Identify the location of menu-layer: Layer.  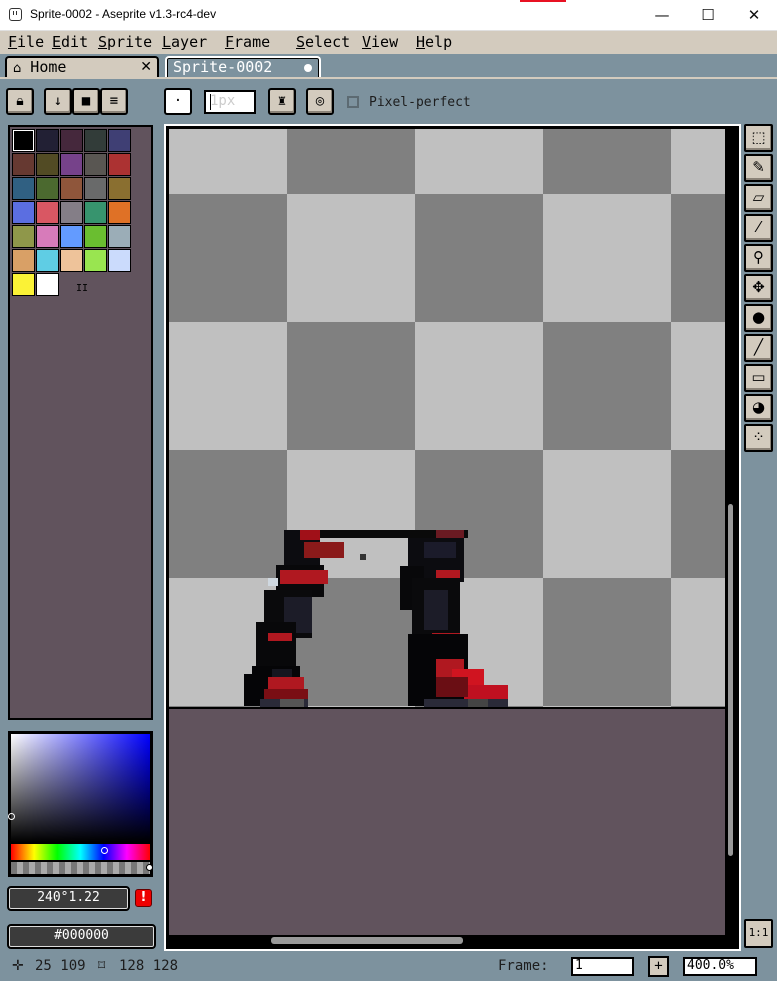
(184, 42).